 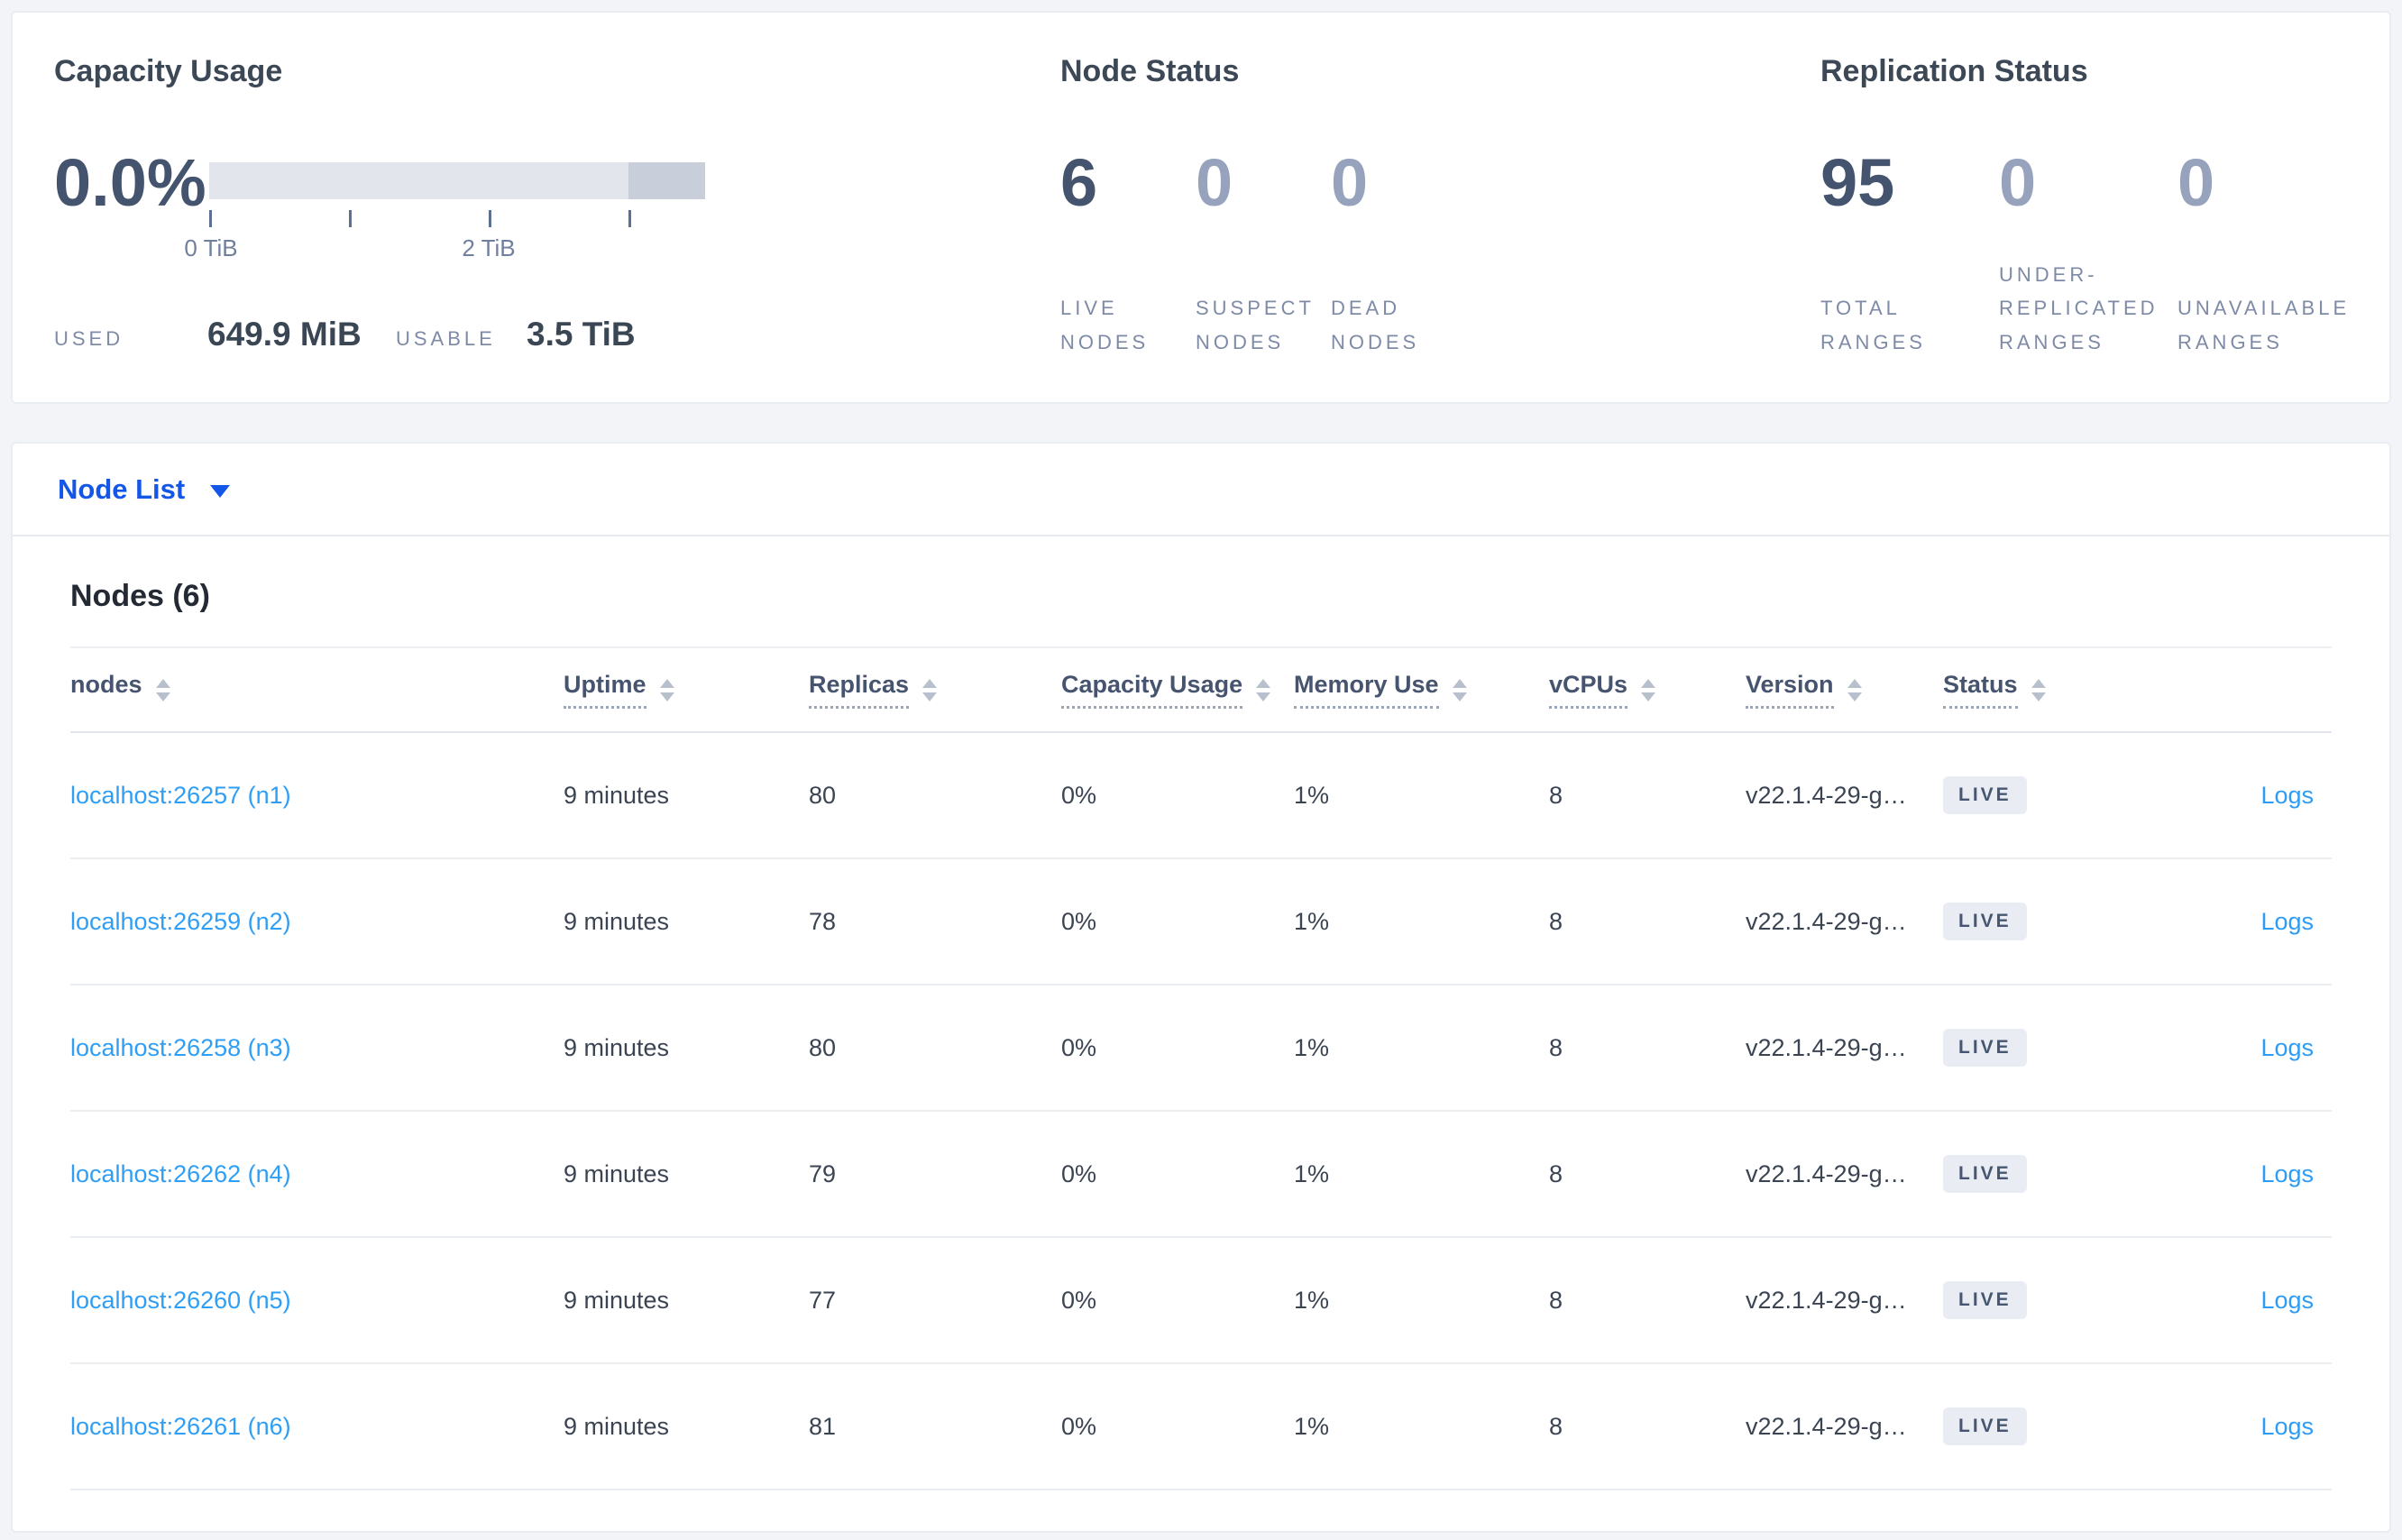 What do you see at coordinates (180, 1047) in the screenshot?
I see `node-link: localhost:26258 (n3)` at bounding box center [180, 1047].